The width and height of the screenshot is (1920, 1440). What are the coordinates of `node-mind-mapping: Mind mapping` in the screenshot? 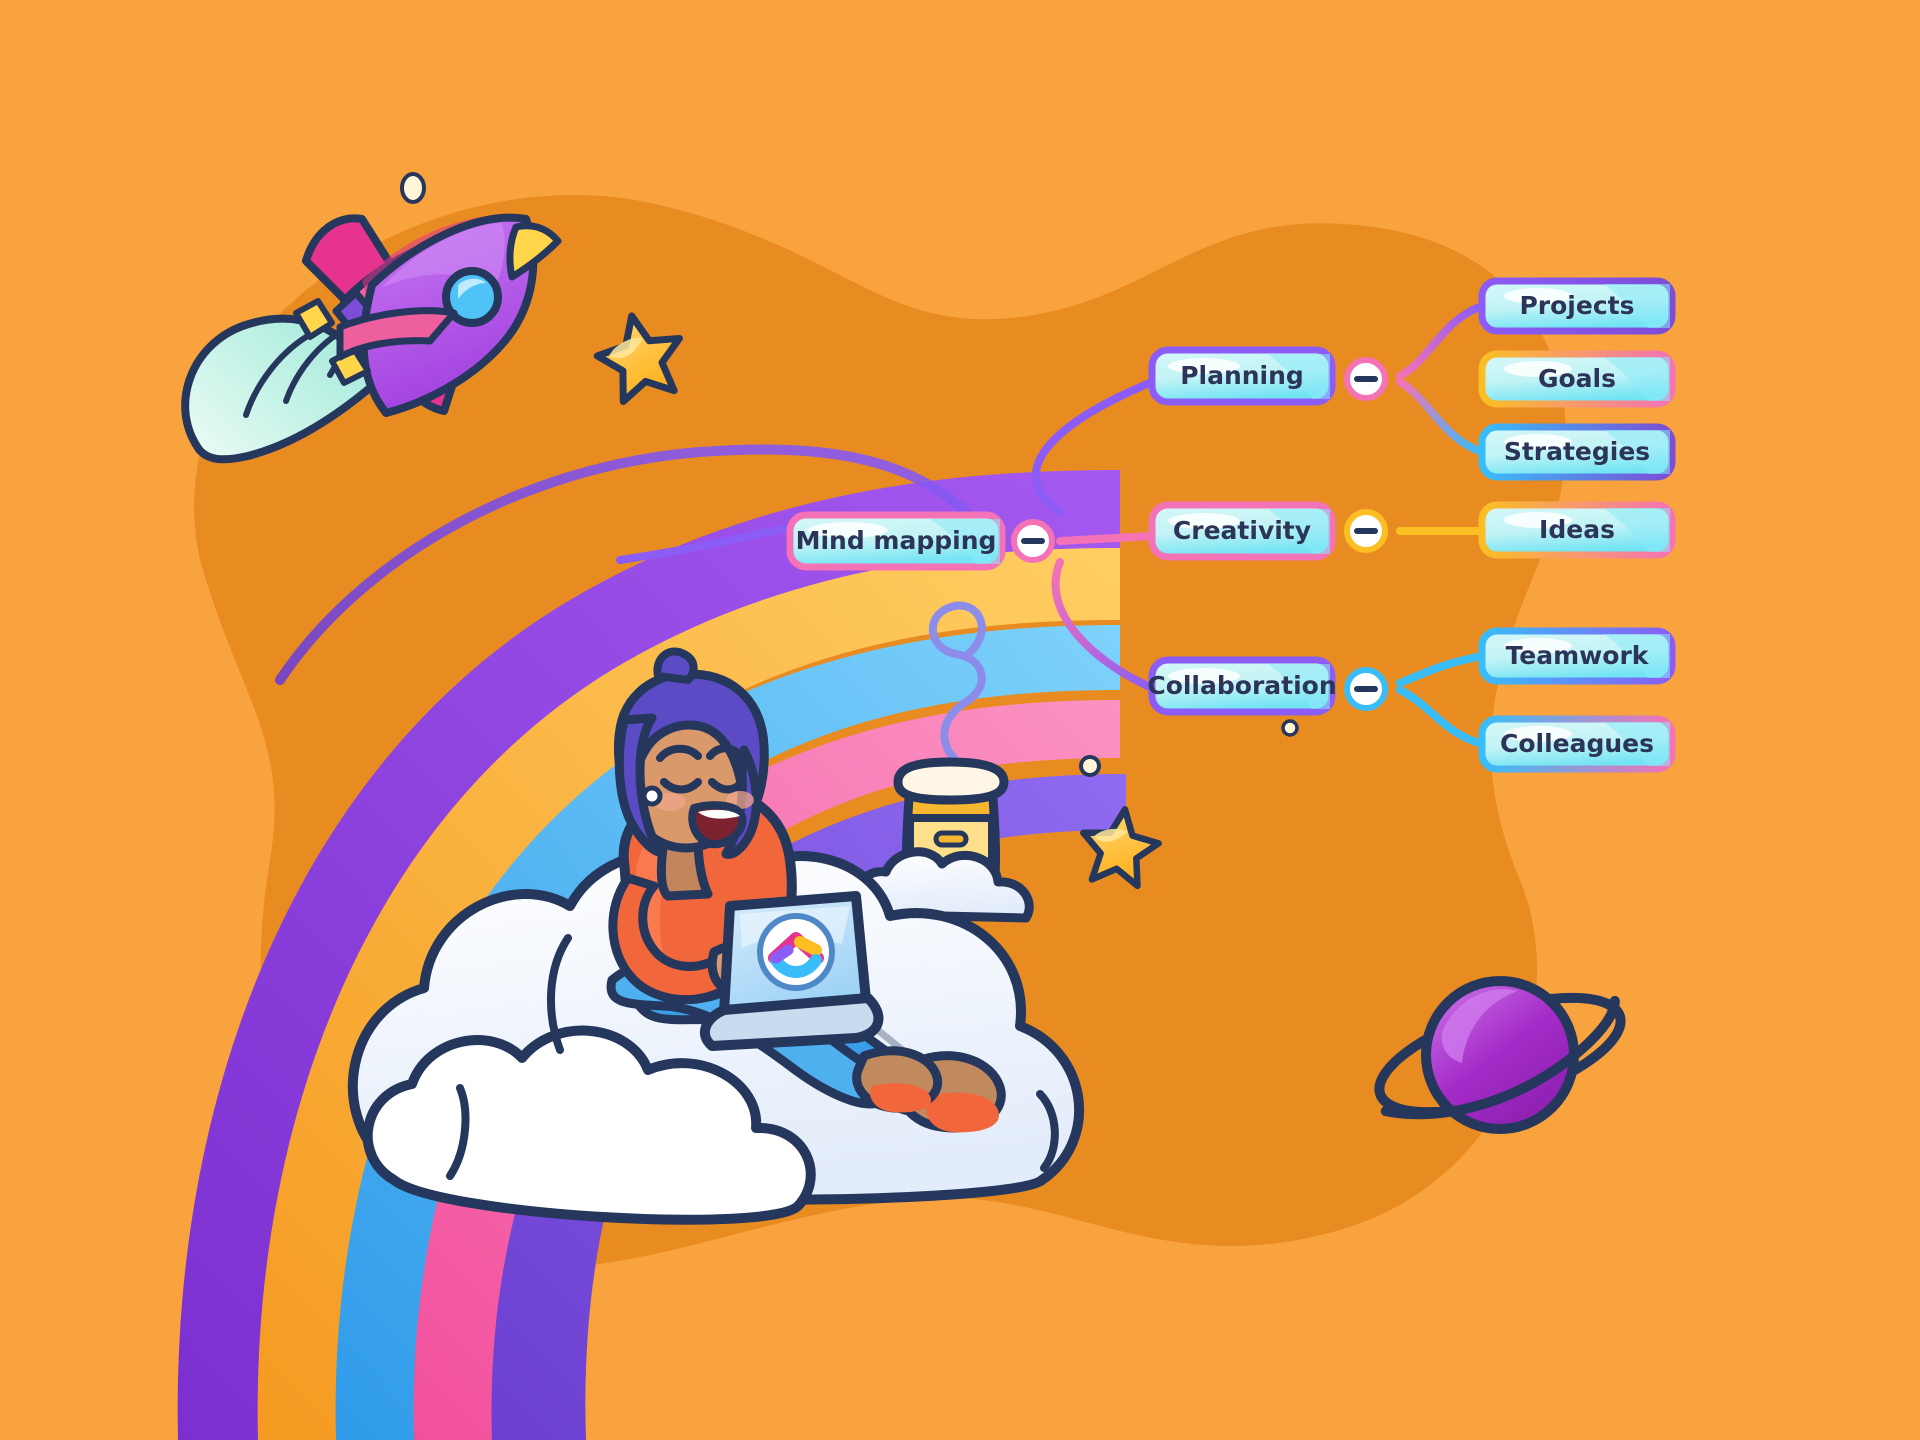 It's located at (896, 541).